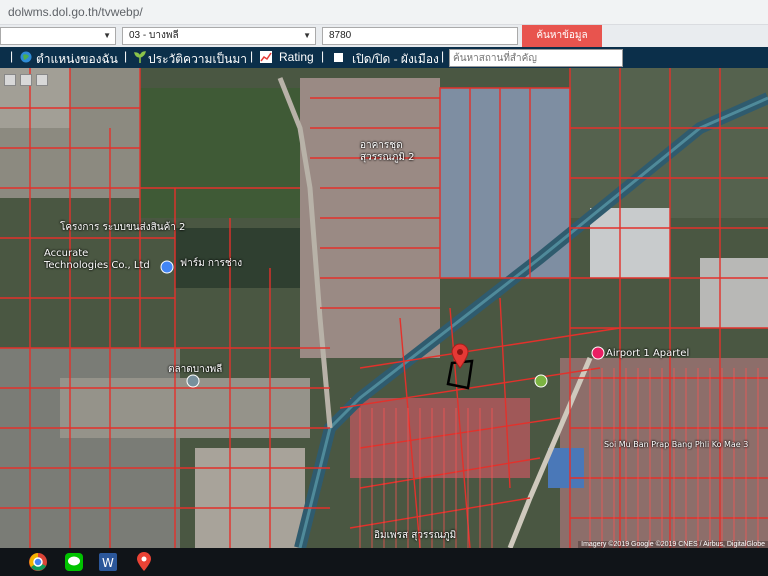  I want to click on map-label: Airport 1 Apartel, so click(648, 353).